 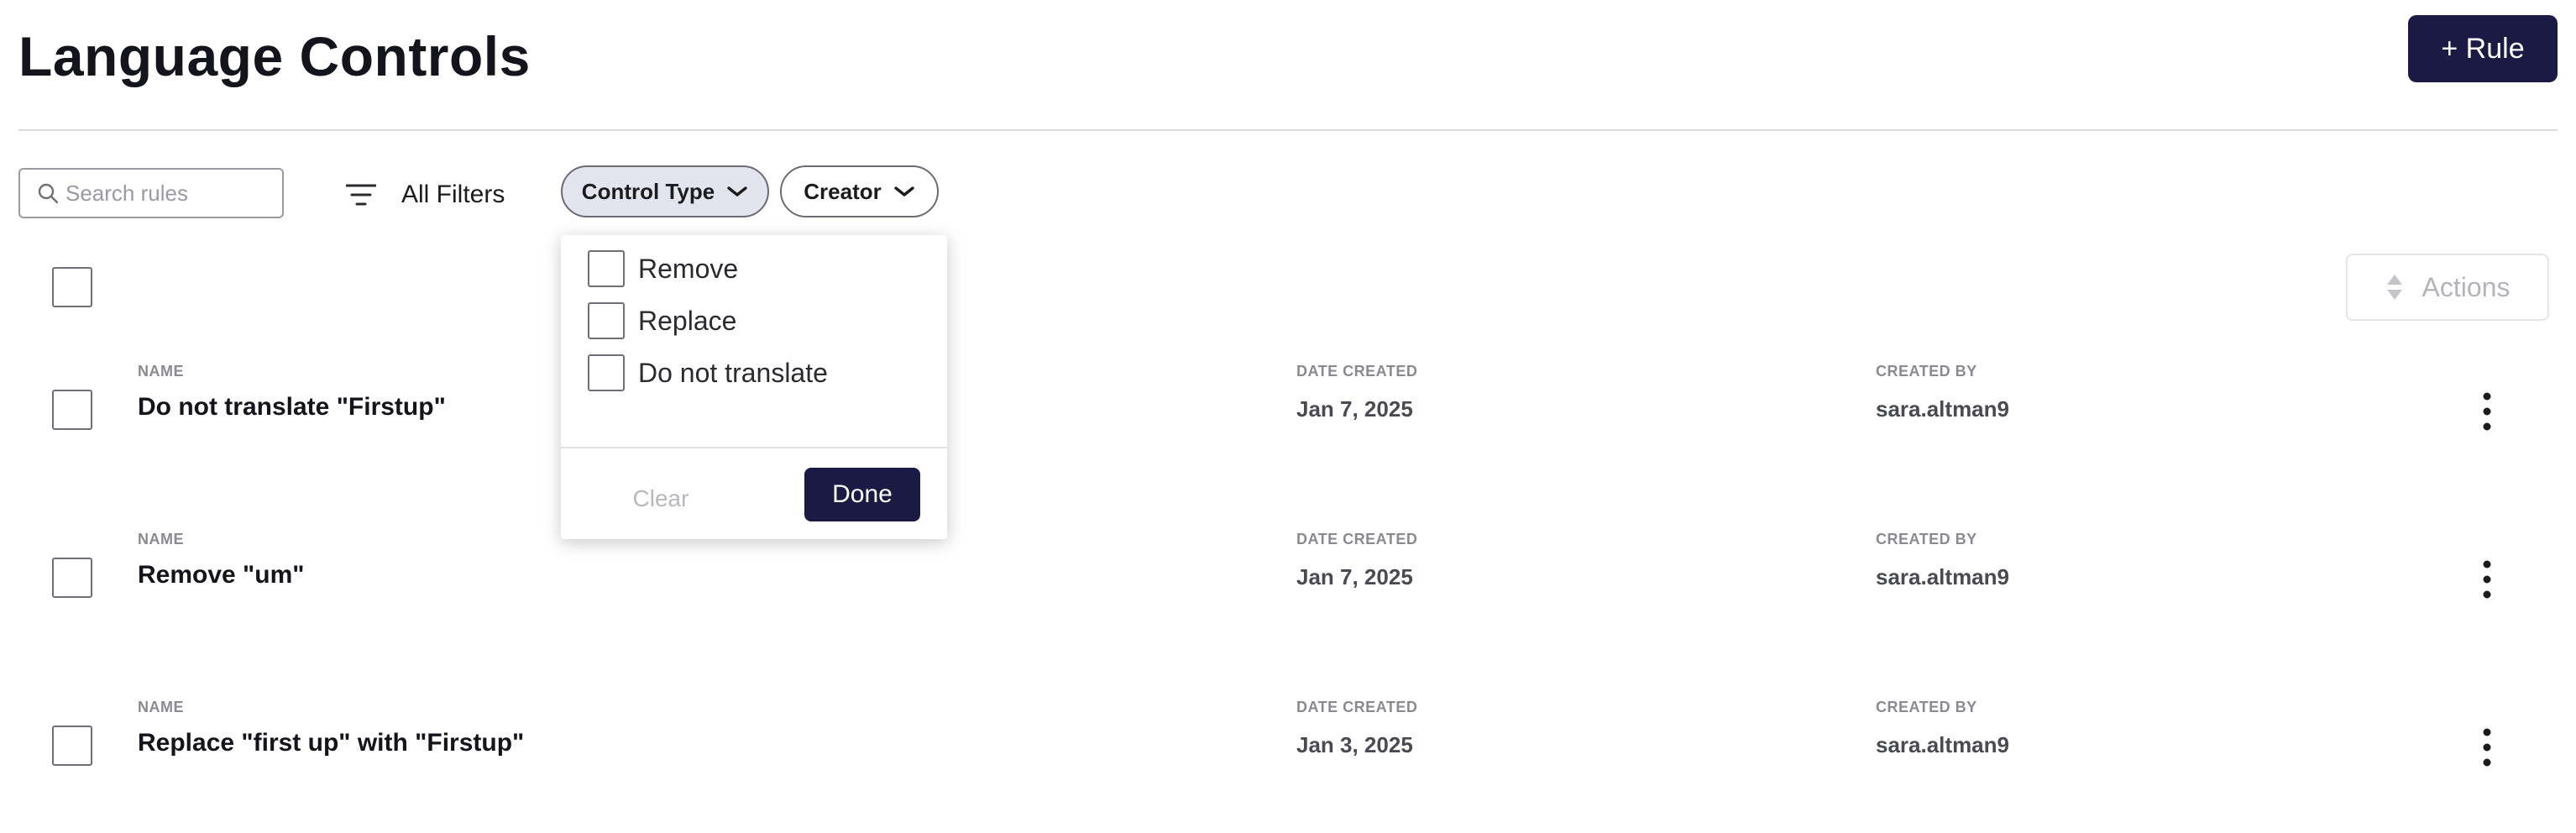 I want to click on clear-button: Clear, so click(x=661, y=499).